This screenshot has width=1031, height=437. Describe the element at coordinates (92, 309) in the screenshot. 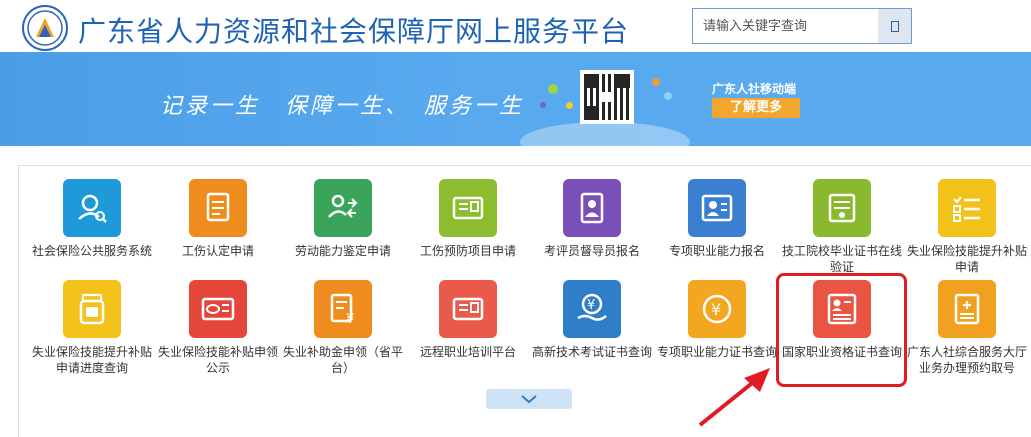

I see `medicine-bottle-icon` at that location.